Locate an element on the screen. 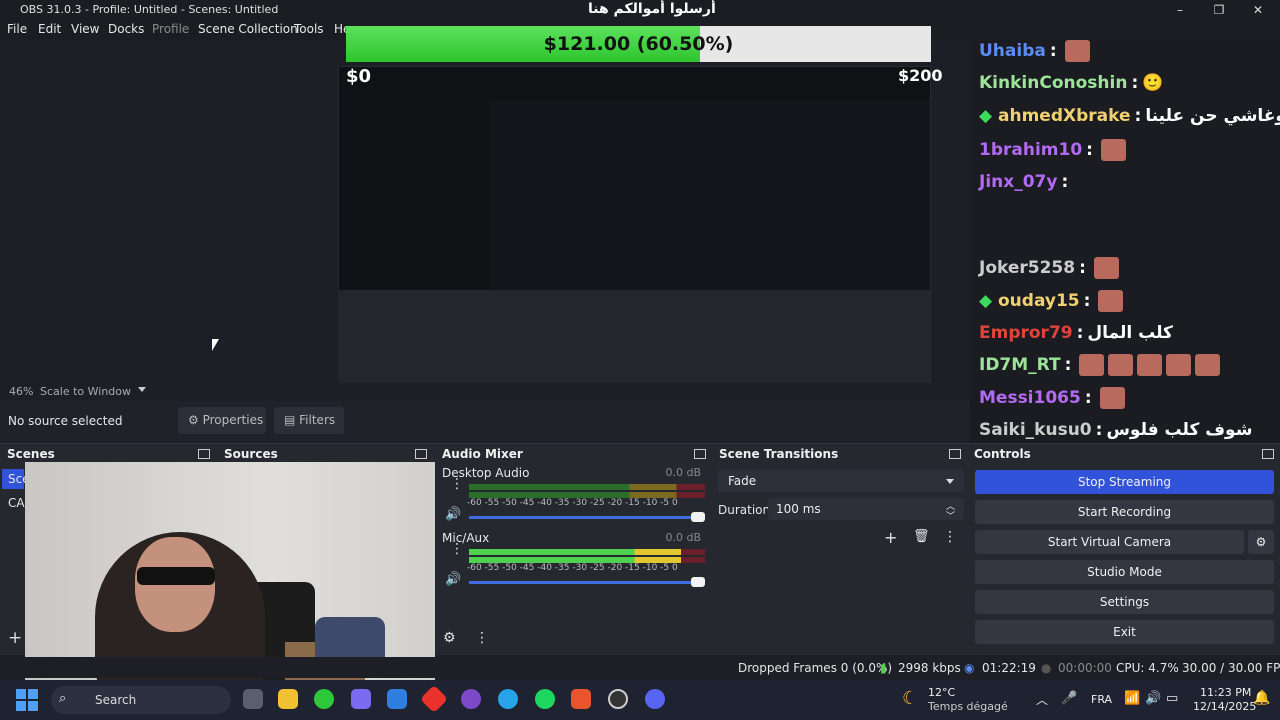 The image size is (1280, 720). microphone-icon: 🎤 is located at coordinates (1069, 698).